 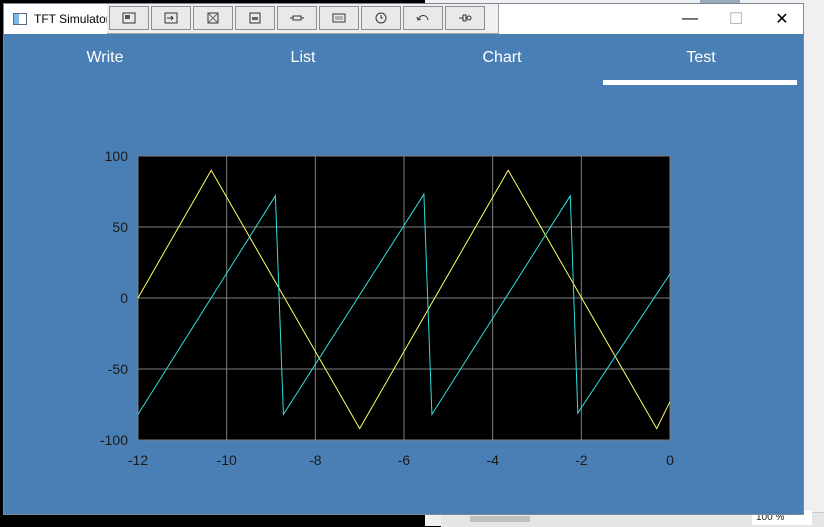 What do you see at coordinates (114, 440) in the screenshot?
I see `y-tick-label: -100` at bounding box center [114, 440].